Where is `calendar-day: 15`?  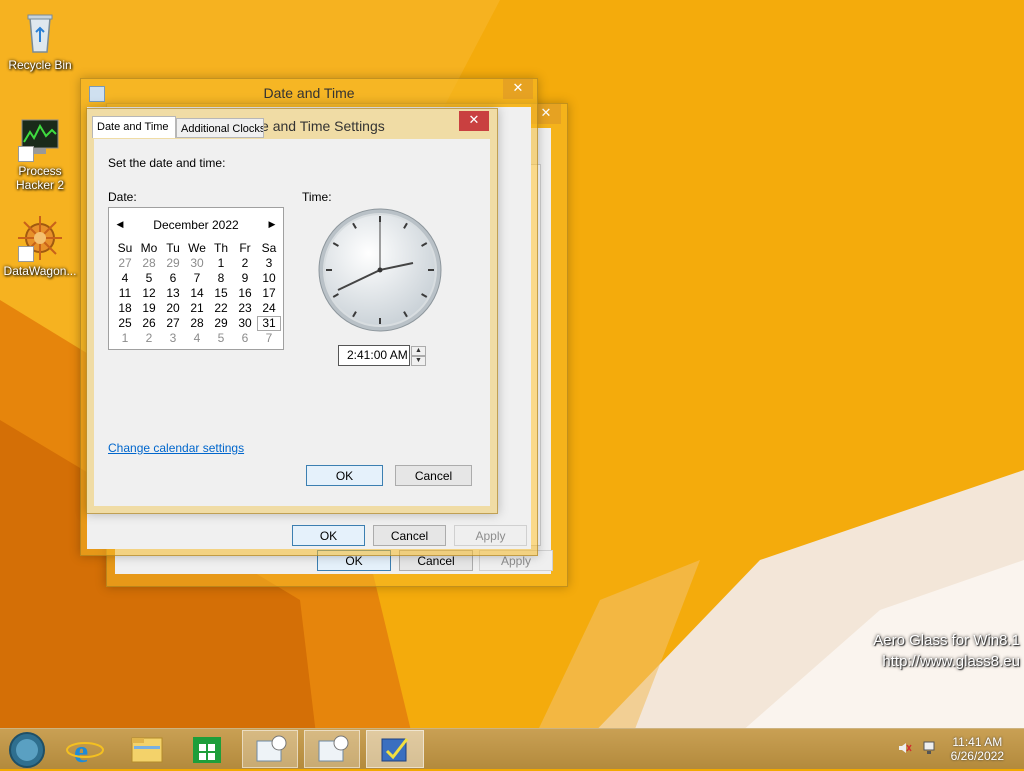
calendar-day: 15 is located at coordinates (221, 293).